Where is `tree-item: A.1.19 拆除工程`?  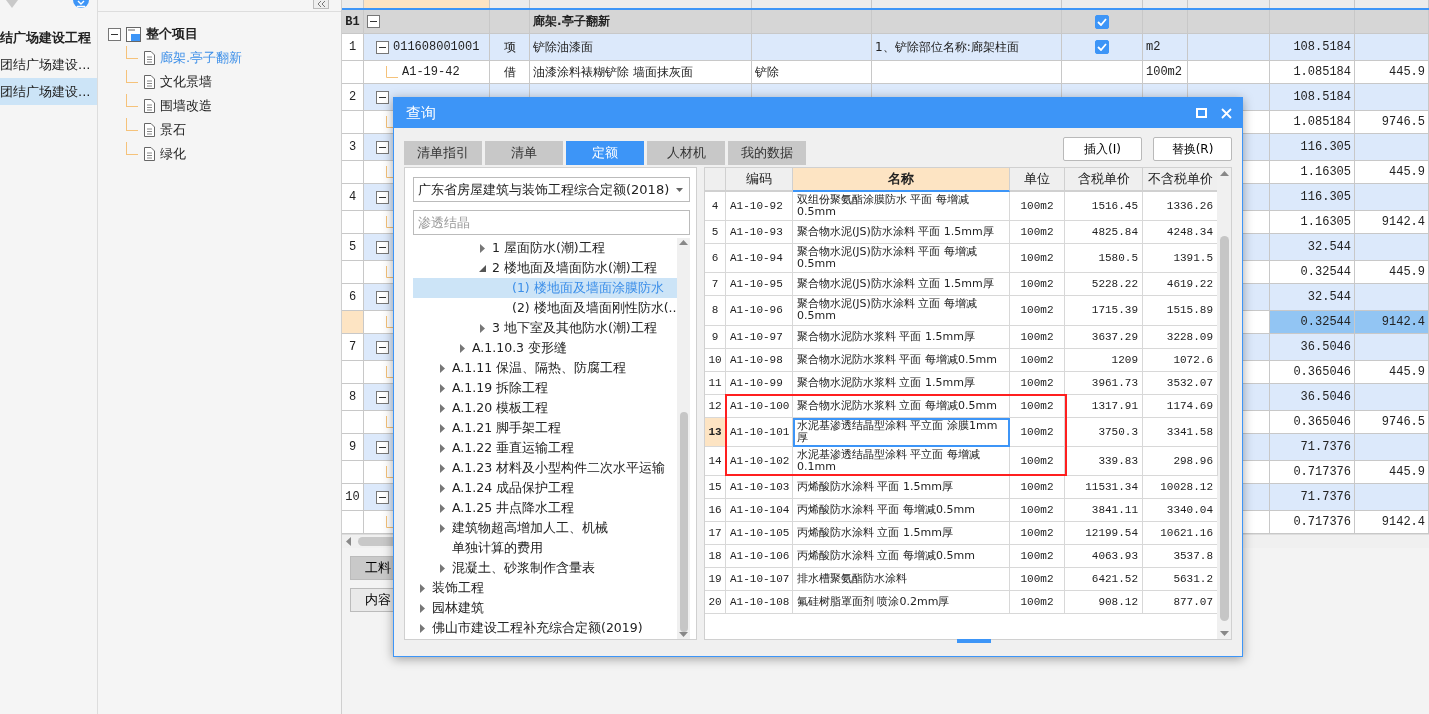 tree-item: A.1.19 拆除工程 is located at coordinates (545, 388).